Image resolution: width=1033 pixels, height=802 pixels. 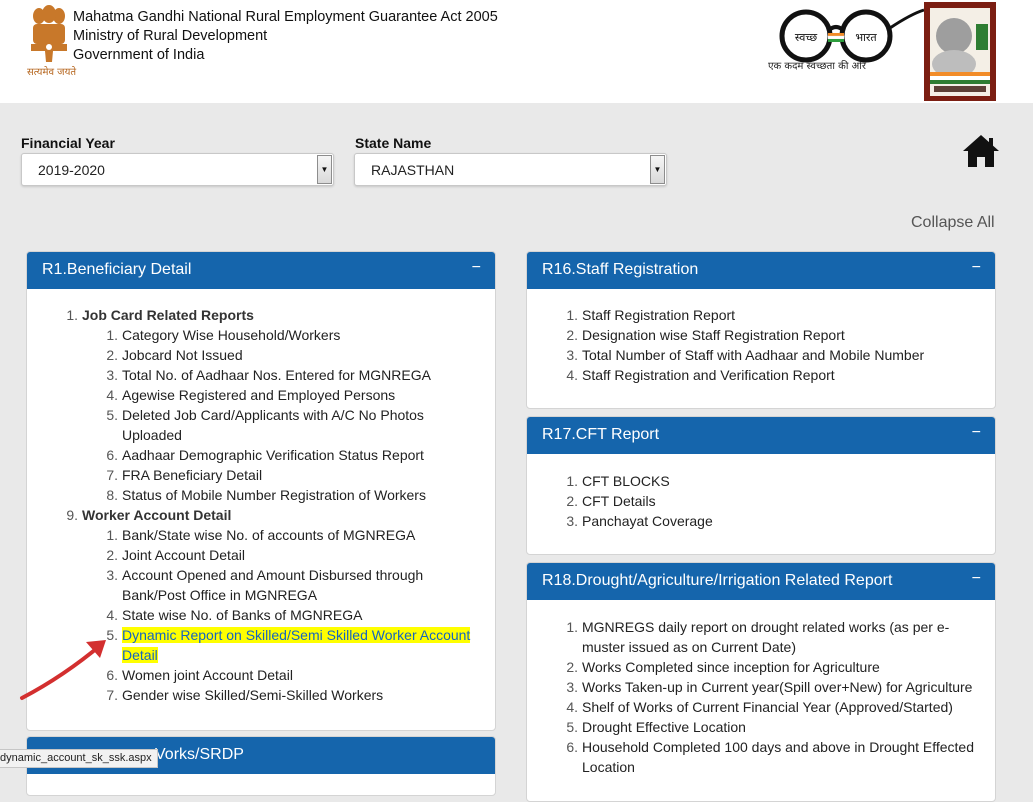 I want to click on list-item: 1. Job Card Related Reports, so click(x=160, y=315).